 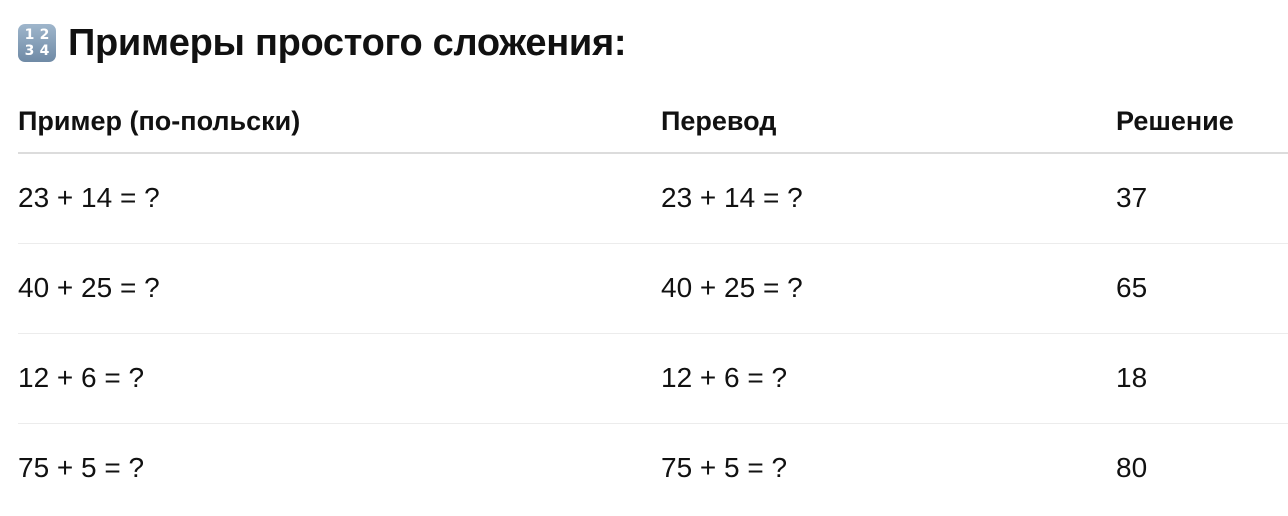 What do you see at coordinates (1132, 467) in the screenshot?
I see `solution-cell: 80` at bounding box center [1132, 467].